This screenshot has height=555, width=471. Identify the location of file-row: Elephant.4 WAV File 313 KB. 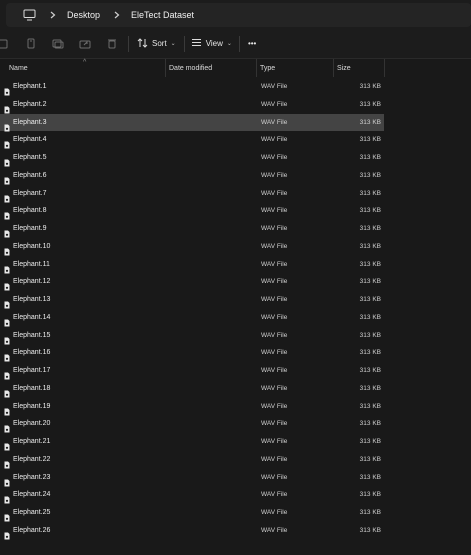
(192, 140).